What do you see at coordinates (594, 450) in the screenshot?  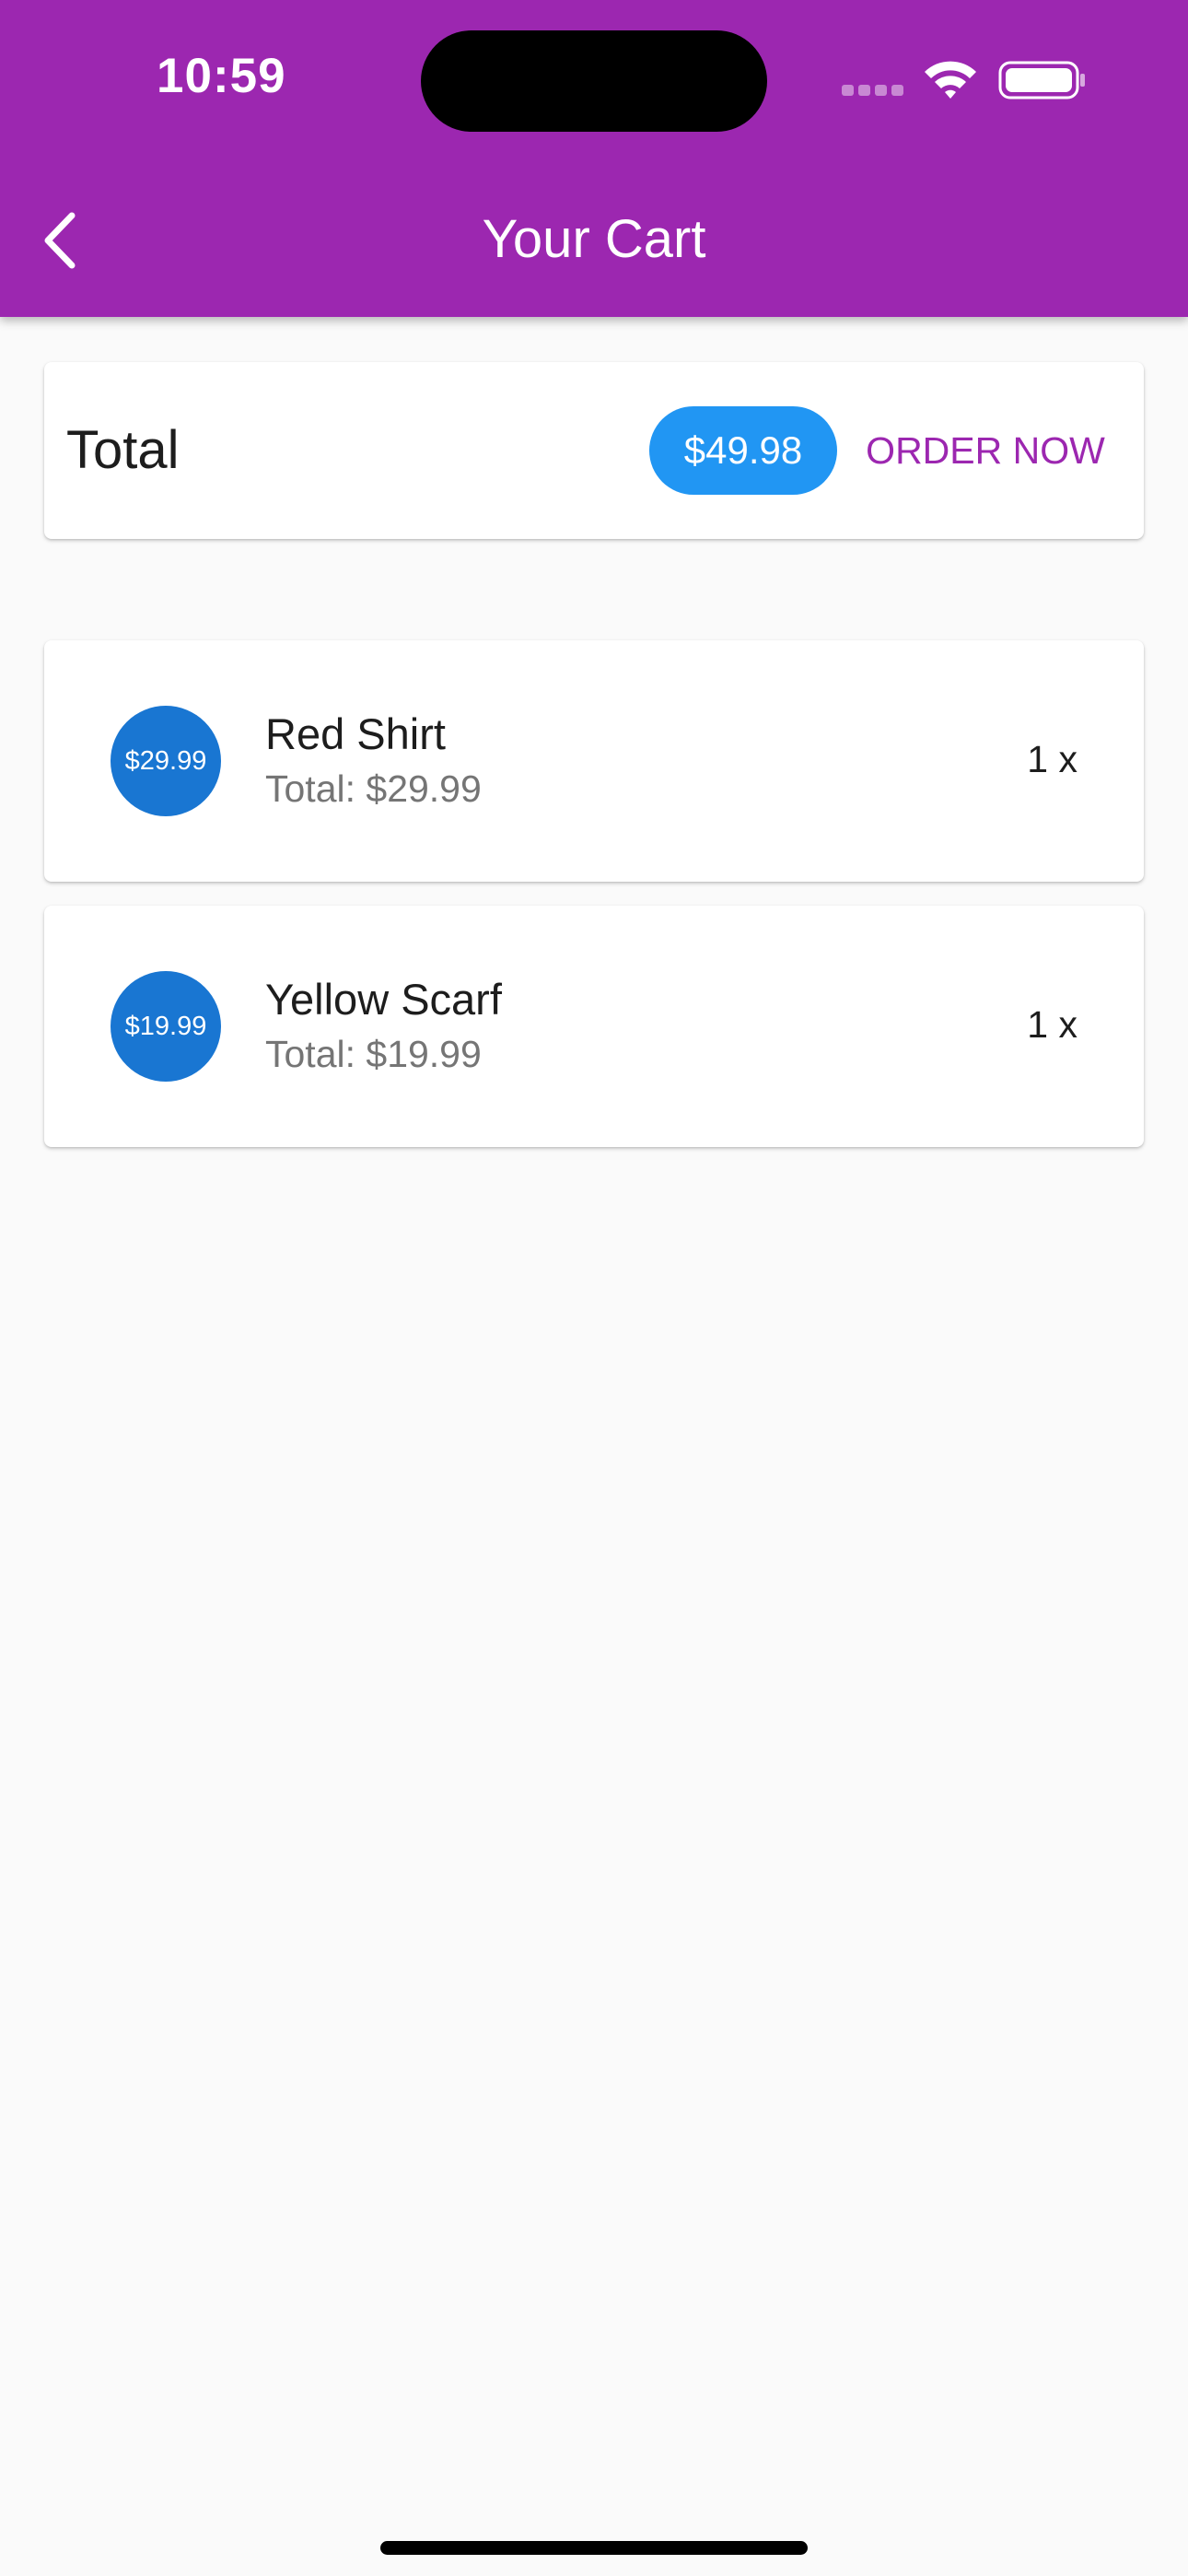 I see `total-card: Total $49.98 ORDER NOW` at bounding box center [594, 450].